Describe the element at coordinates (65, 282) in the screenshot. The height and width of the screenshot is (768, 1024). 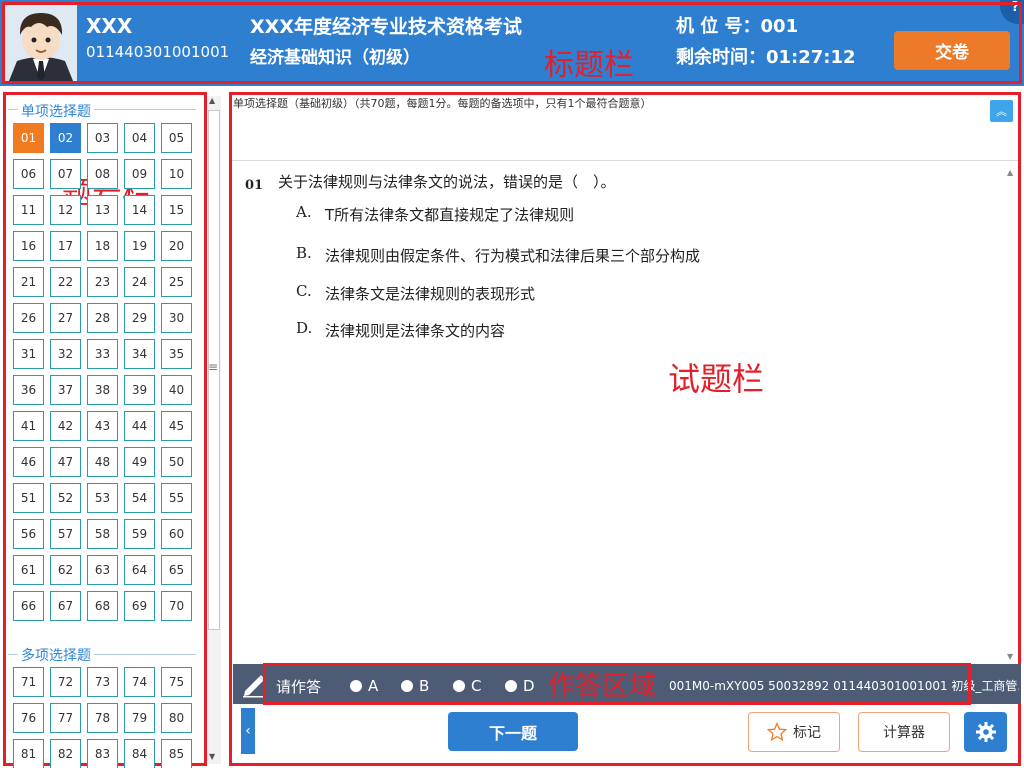
I see `question-number-button: 22` at that location.